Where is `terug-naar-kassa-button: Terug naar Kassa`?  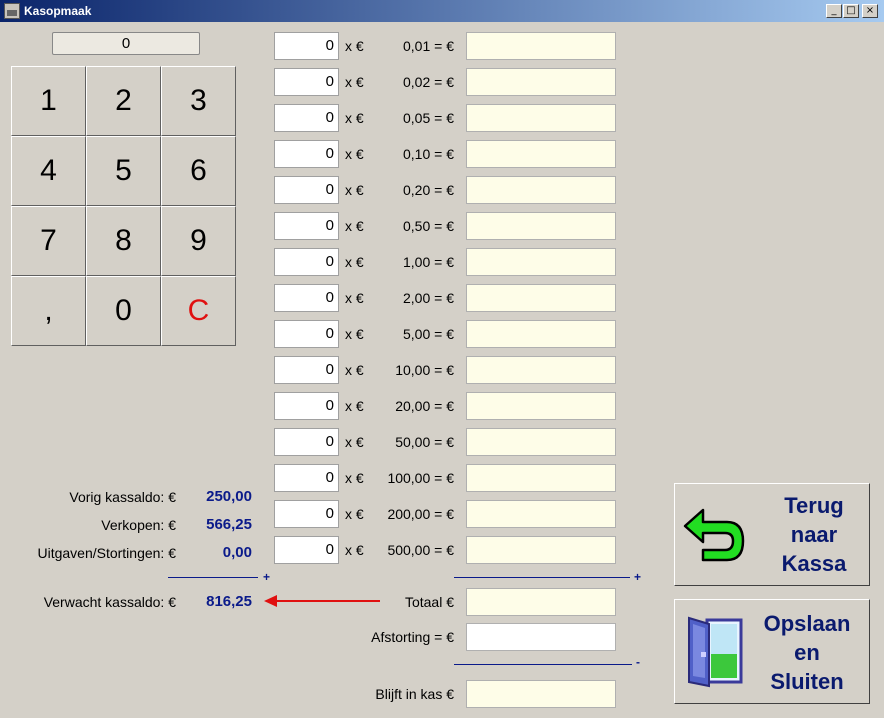
terug-naar-kassa-button: Terug naar Kassa is located at coordinates (772, 534).